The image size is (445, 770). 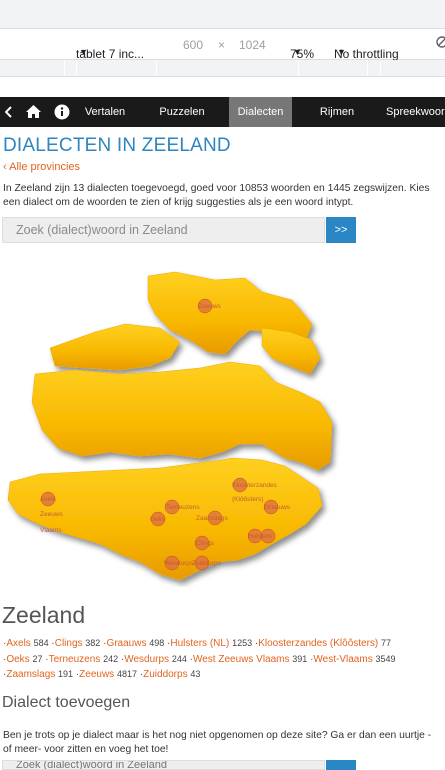 What do you see at coordinates (341, 765) in the screenshot?
I see `search-button-bottom` at bounding box center [341, 765].